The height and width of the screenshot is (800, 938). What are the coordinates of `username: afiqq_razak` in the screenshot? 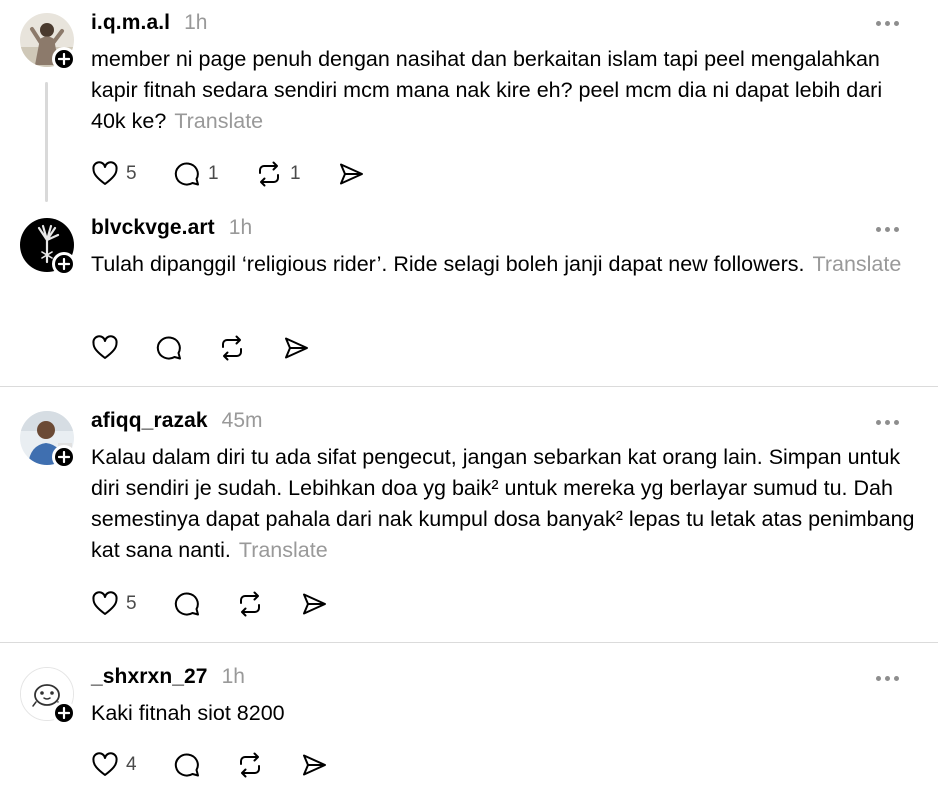 It's located at (149, 421).